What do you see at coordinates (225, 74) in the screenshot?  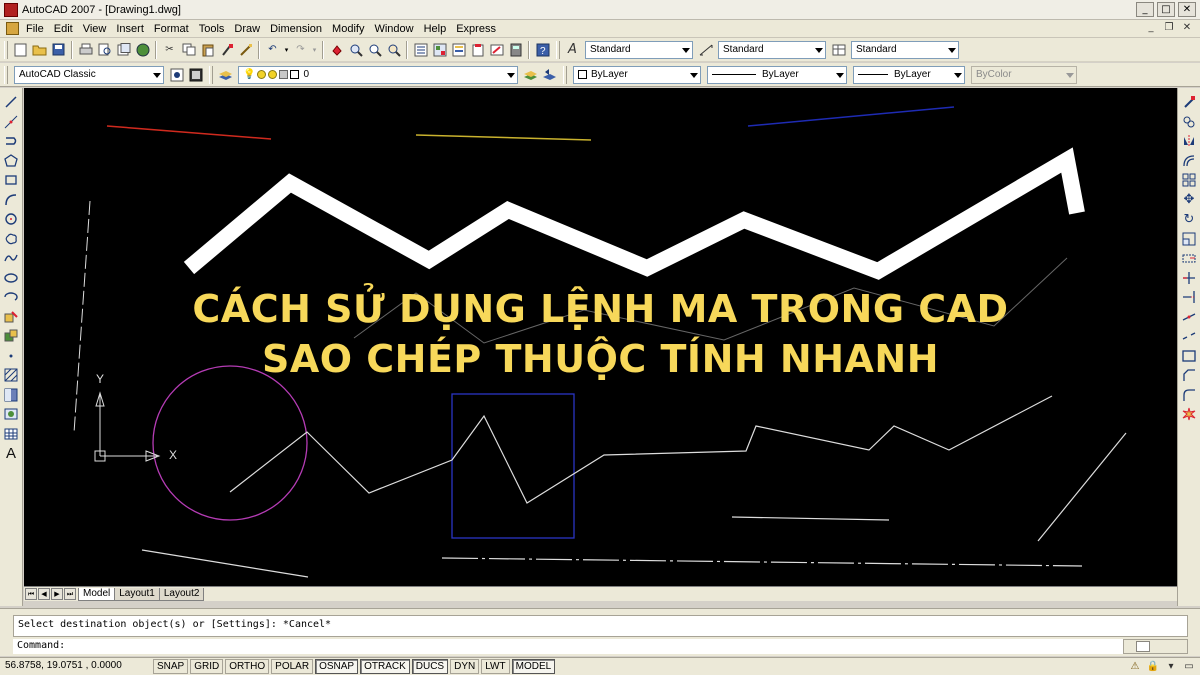 I see `layer-manager-icon` at bounding box center [225, 74].